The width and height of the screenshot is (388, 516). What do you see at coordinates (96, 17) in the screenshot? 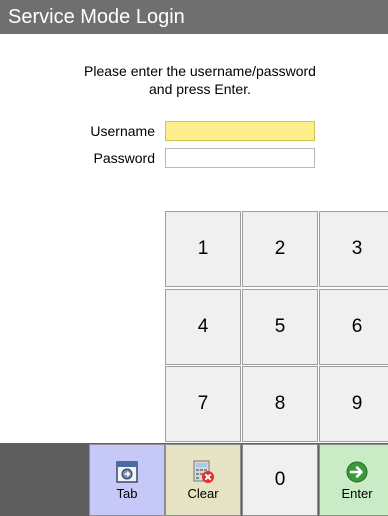
I see `window-title: Service Mode Login` at bounding box center [96, 17].